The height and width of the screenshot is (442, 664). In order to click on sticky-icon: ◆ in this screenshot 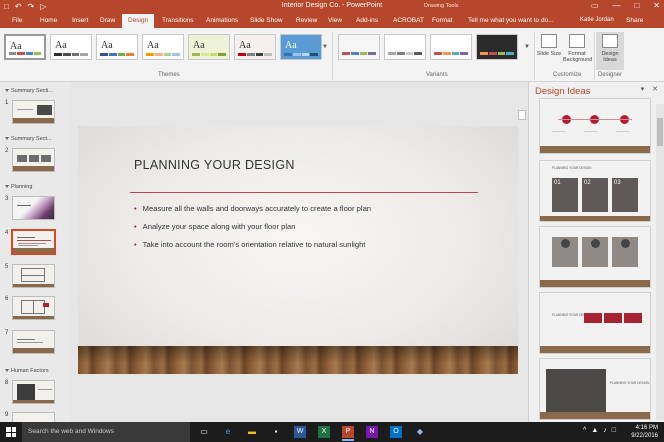, I will do `click(420, 432)`.